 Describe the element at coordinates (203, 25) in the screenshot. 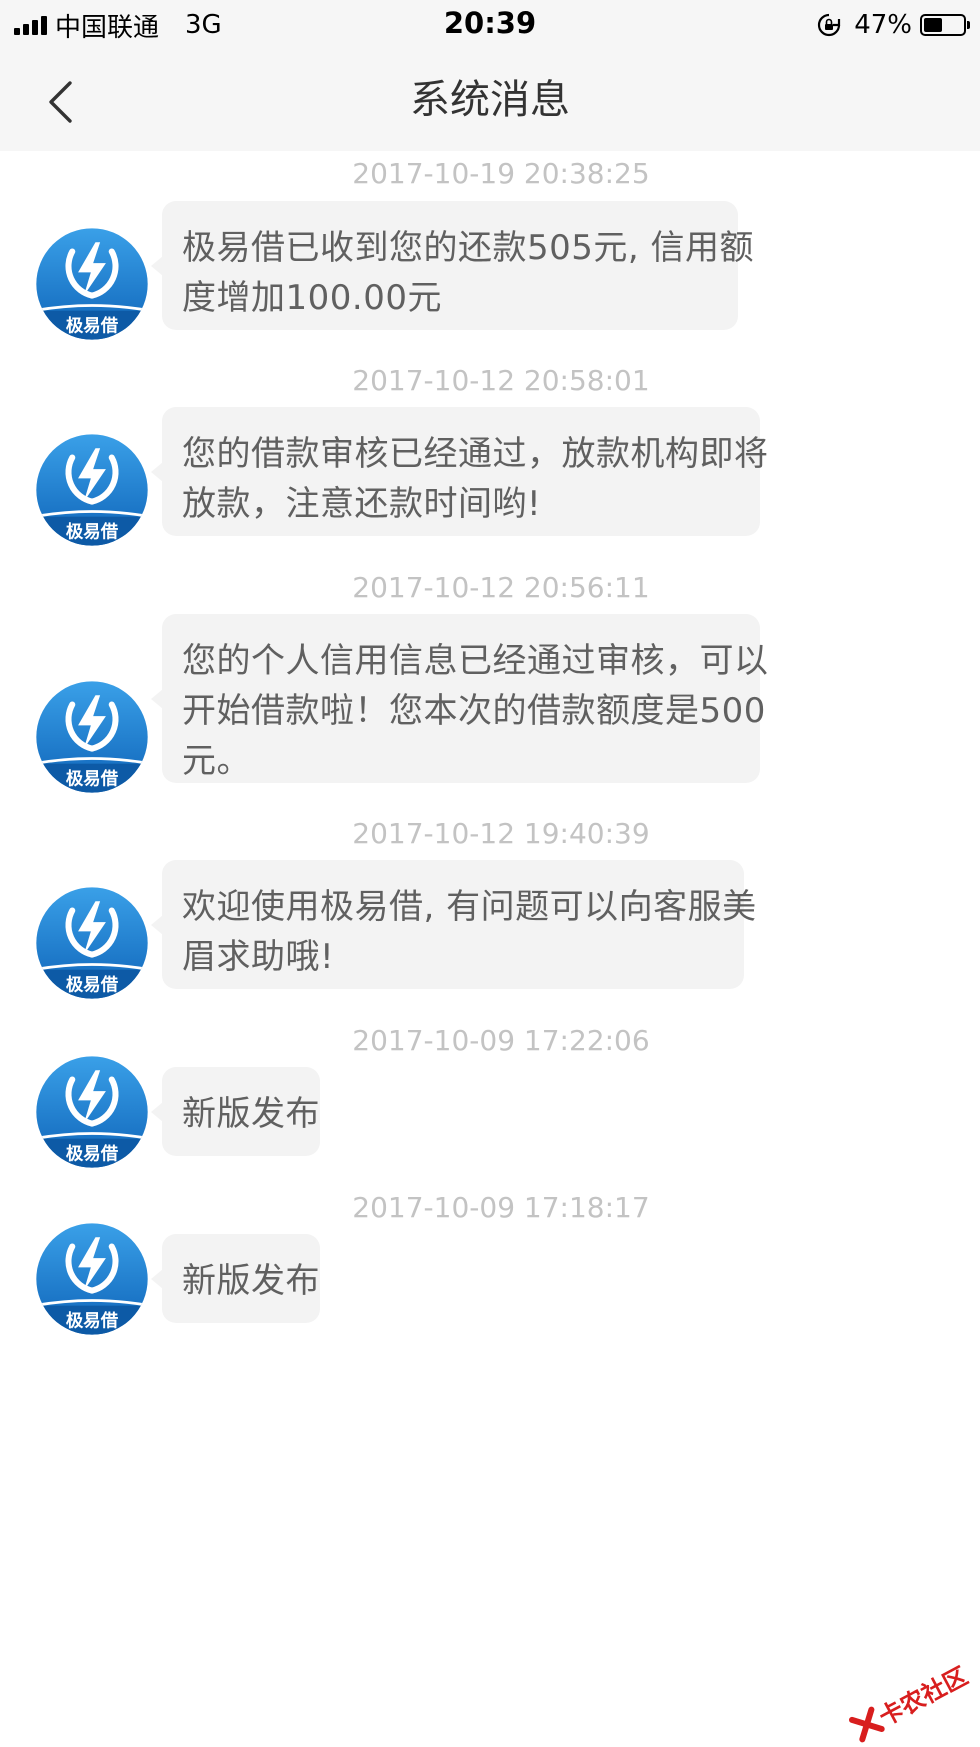

I see `network-type: 3G` at that location.